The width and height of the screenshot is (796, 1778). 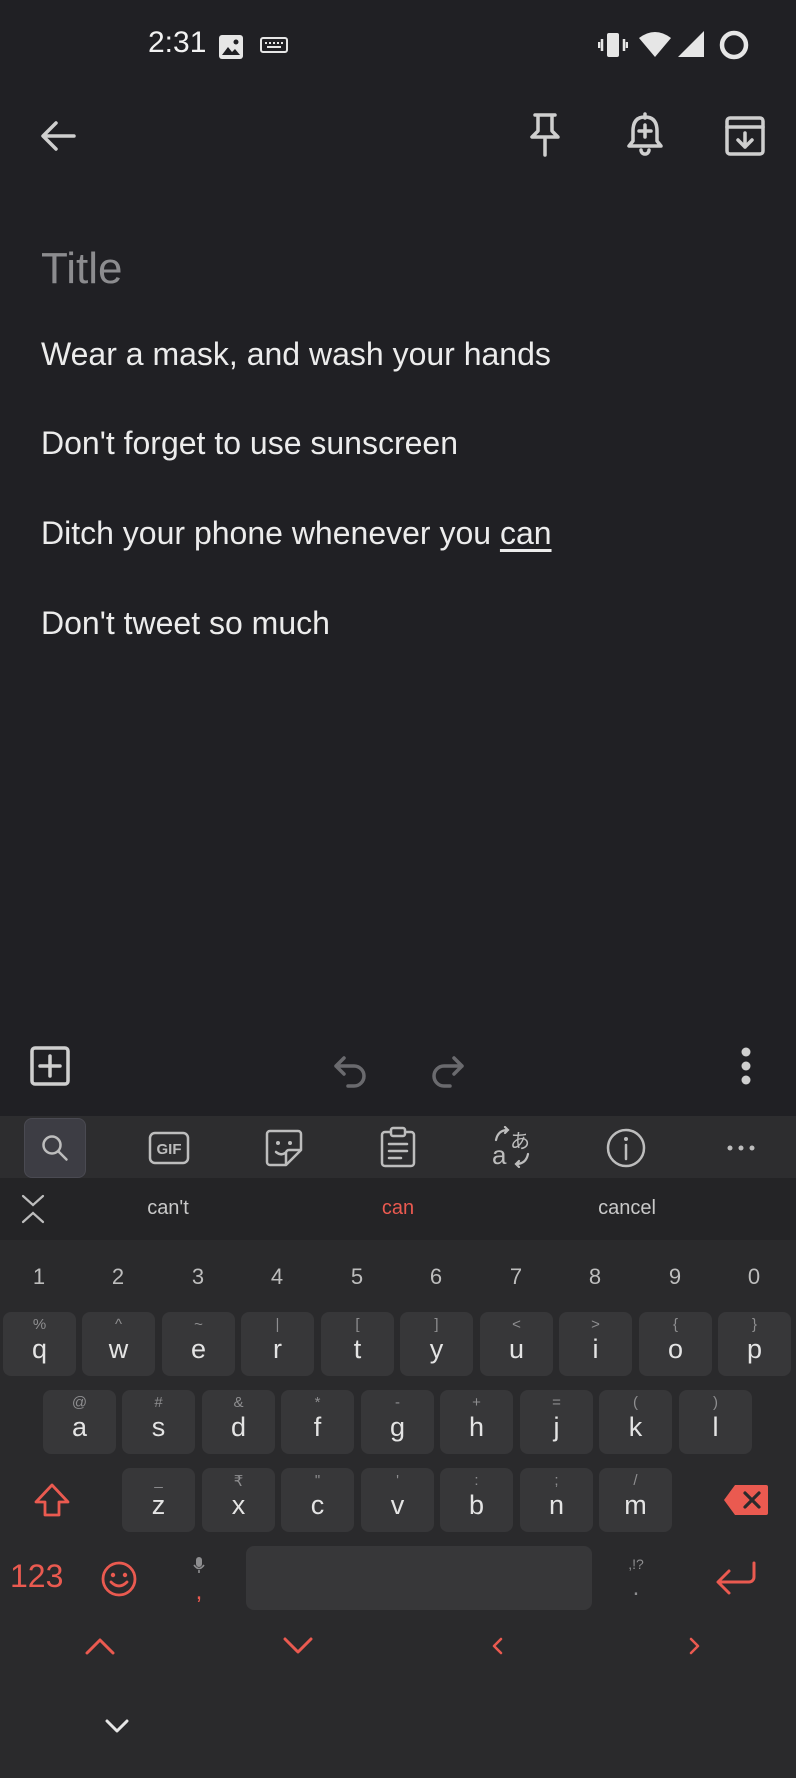 I want to click on keyboard-notification-icon, so click(x=274, y=46).